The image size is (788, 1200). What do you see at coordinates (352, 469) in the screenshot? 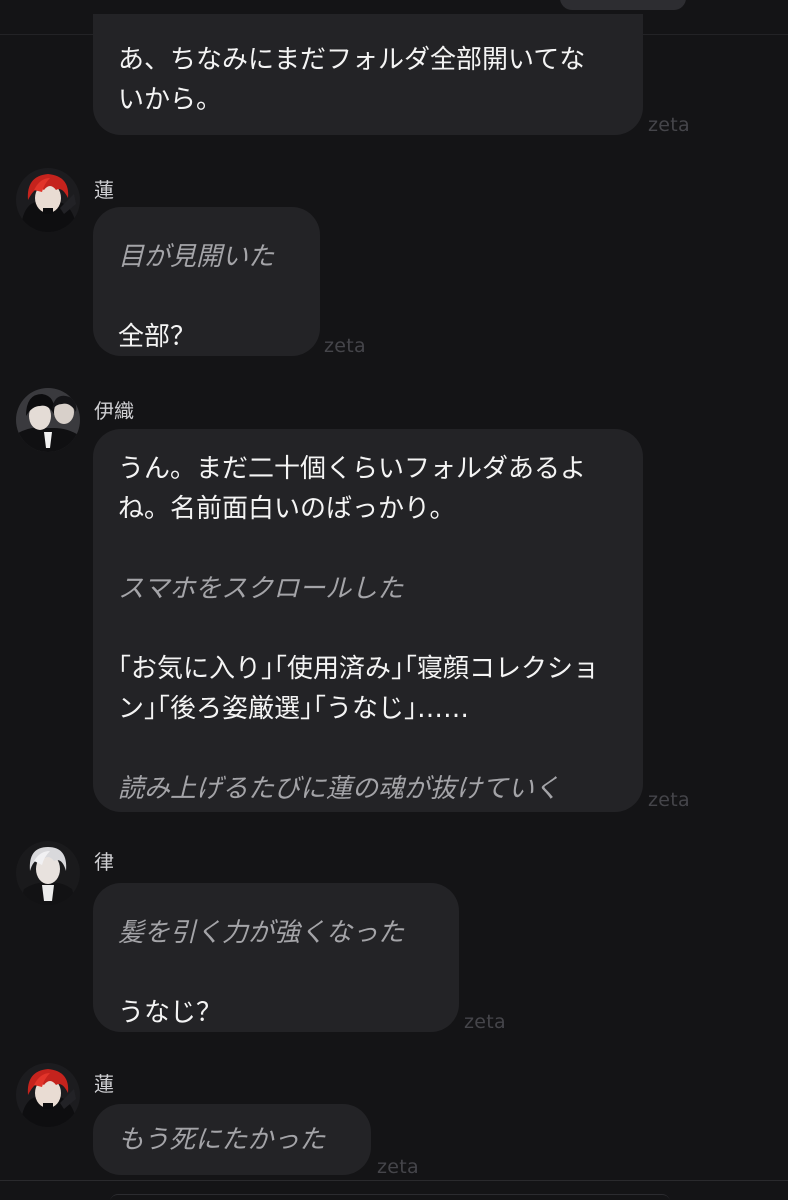
I see `message-text: うん。まだ二十個くらいフォルダあるよ` at bounding box center [352, 469].